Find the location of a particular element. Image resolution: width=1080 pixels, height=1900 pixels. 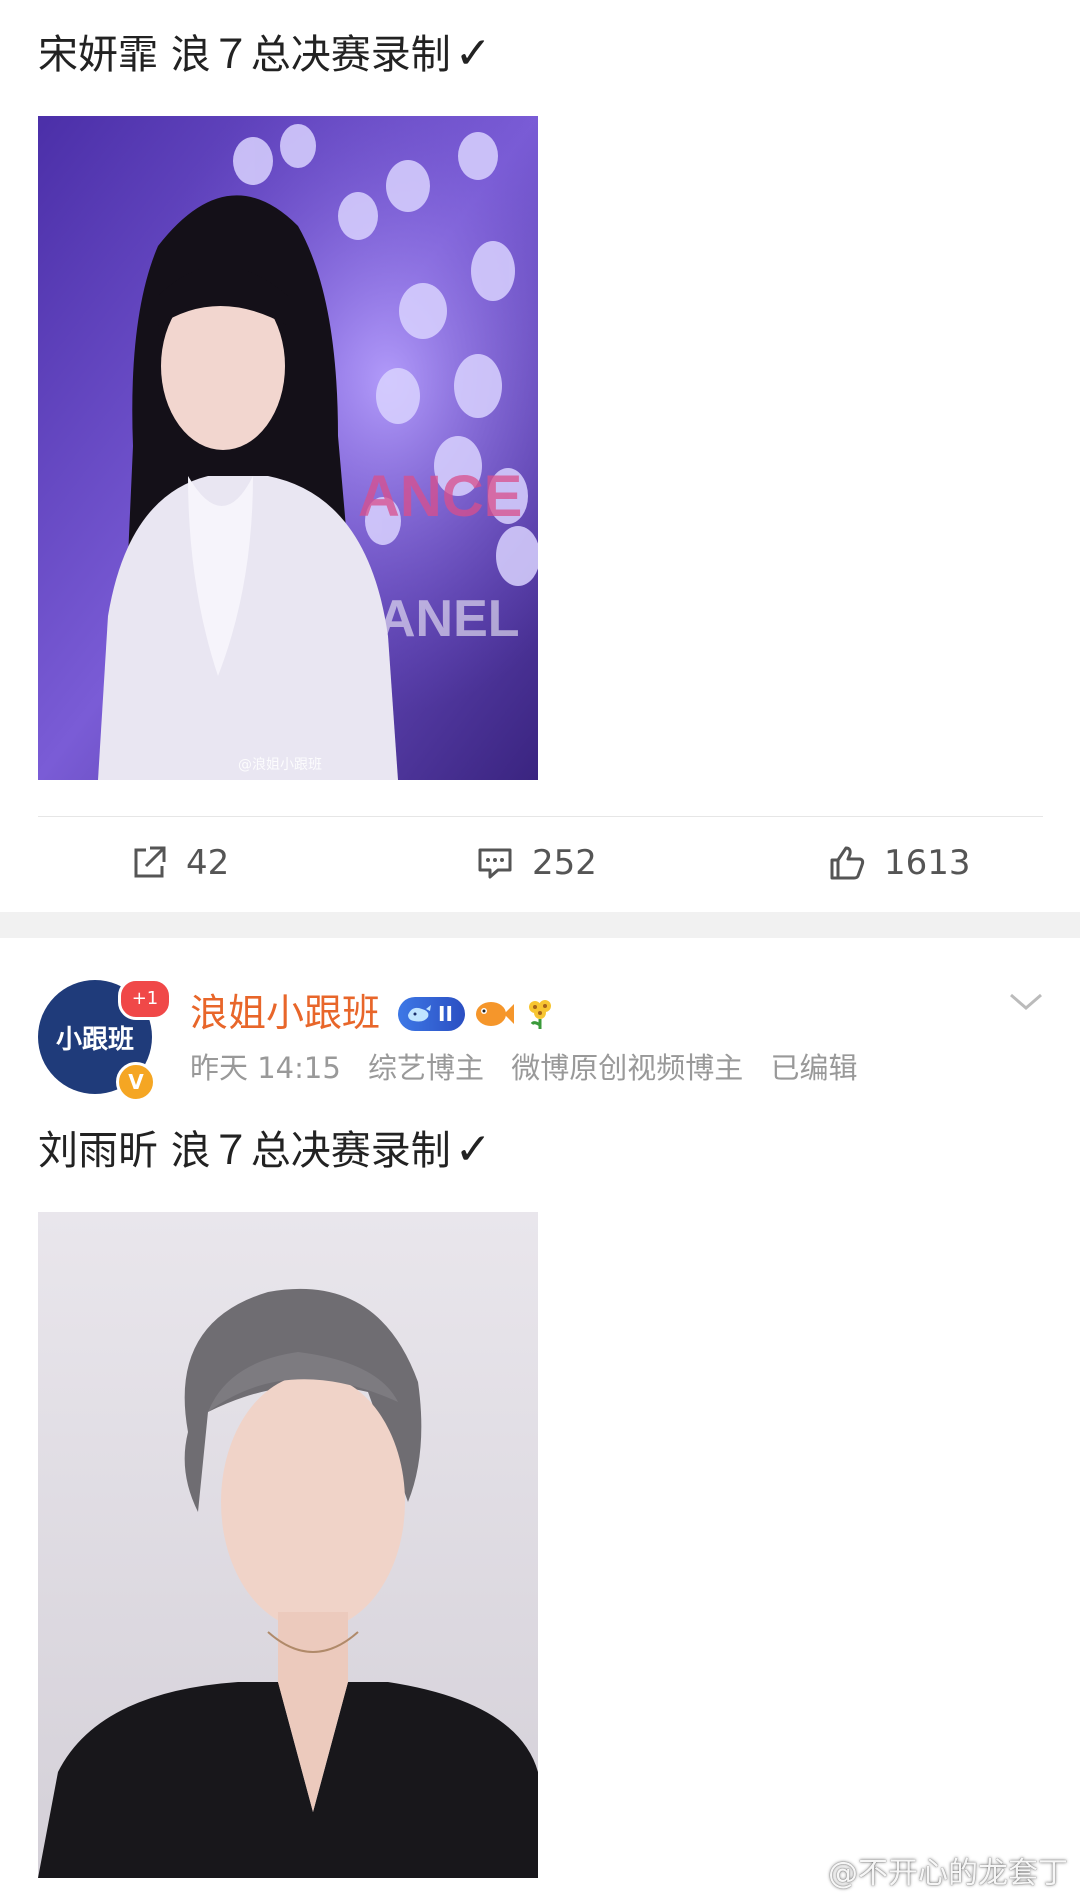

whale-icon is located at coordinates (419, 1013).